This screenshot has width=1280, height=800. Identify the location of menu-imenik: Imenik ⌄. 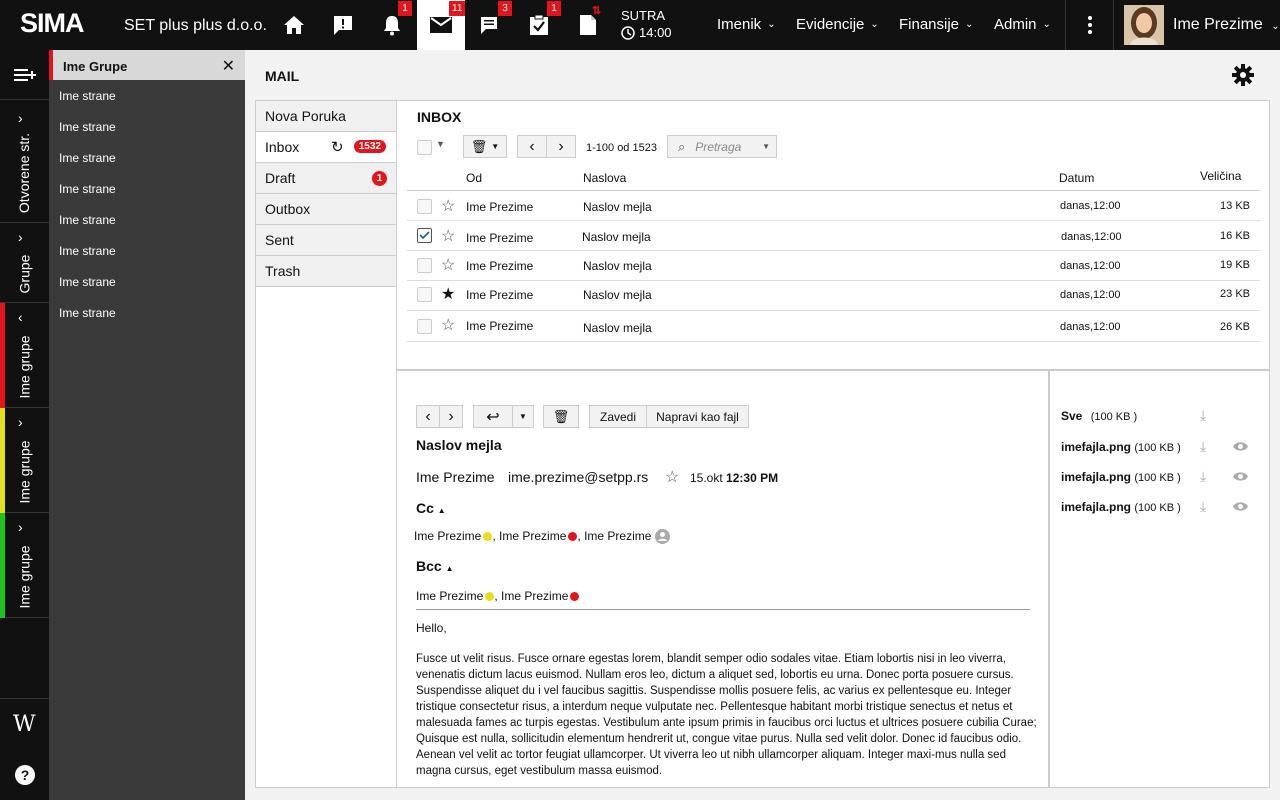
(746, 24).